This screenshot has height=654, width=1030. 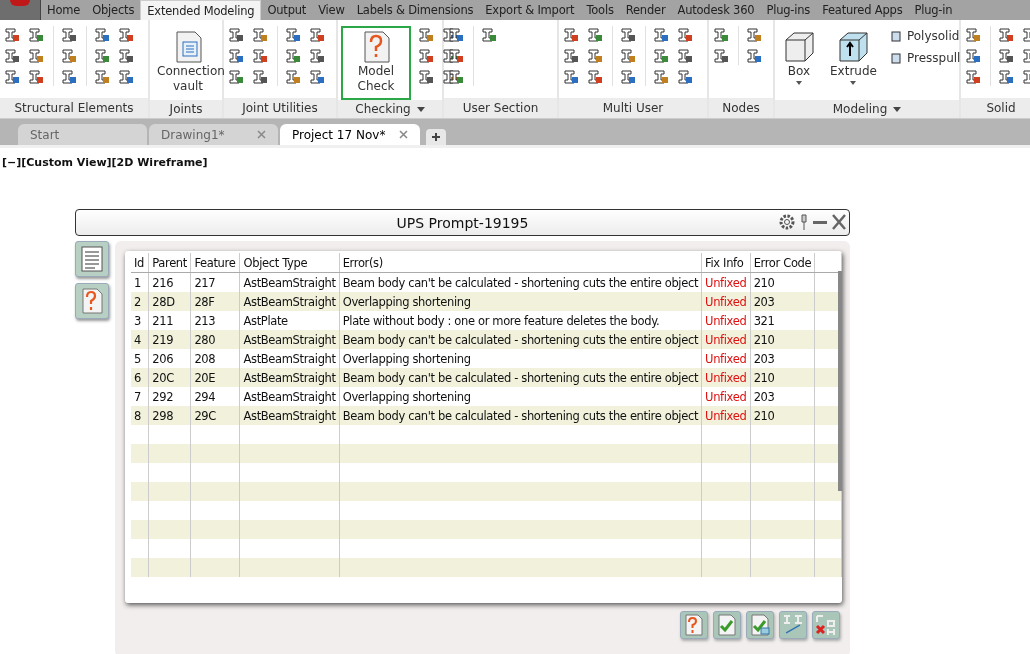 What do you see at coordinates (280, 108) in the screenshot?
I see `panel-title: Joint Utilities` at bounding box center [280, 108].